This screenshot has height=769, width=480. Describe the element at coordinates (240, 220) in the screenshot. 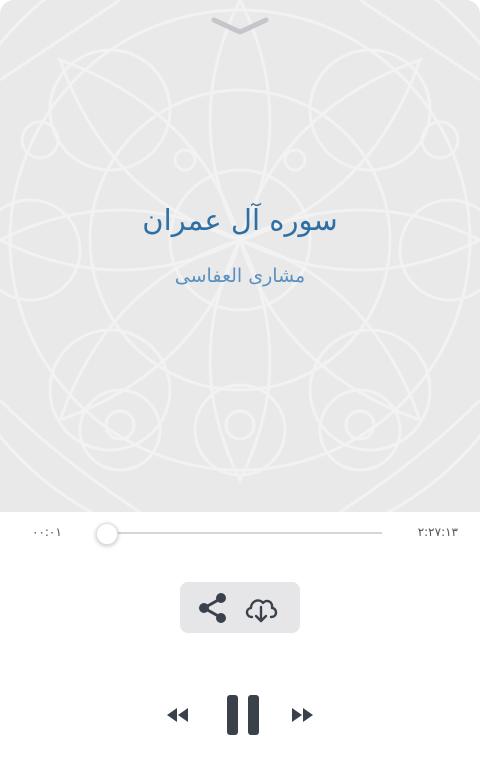

I see `surah-title: سوره آل عمران` at that location.